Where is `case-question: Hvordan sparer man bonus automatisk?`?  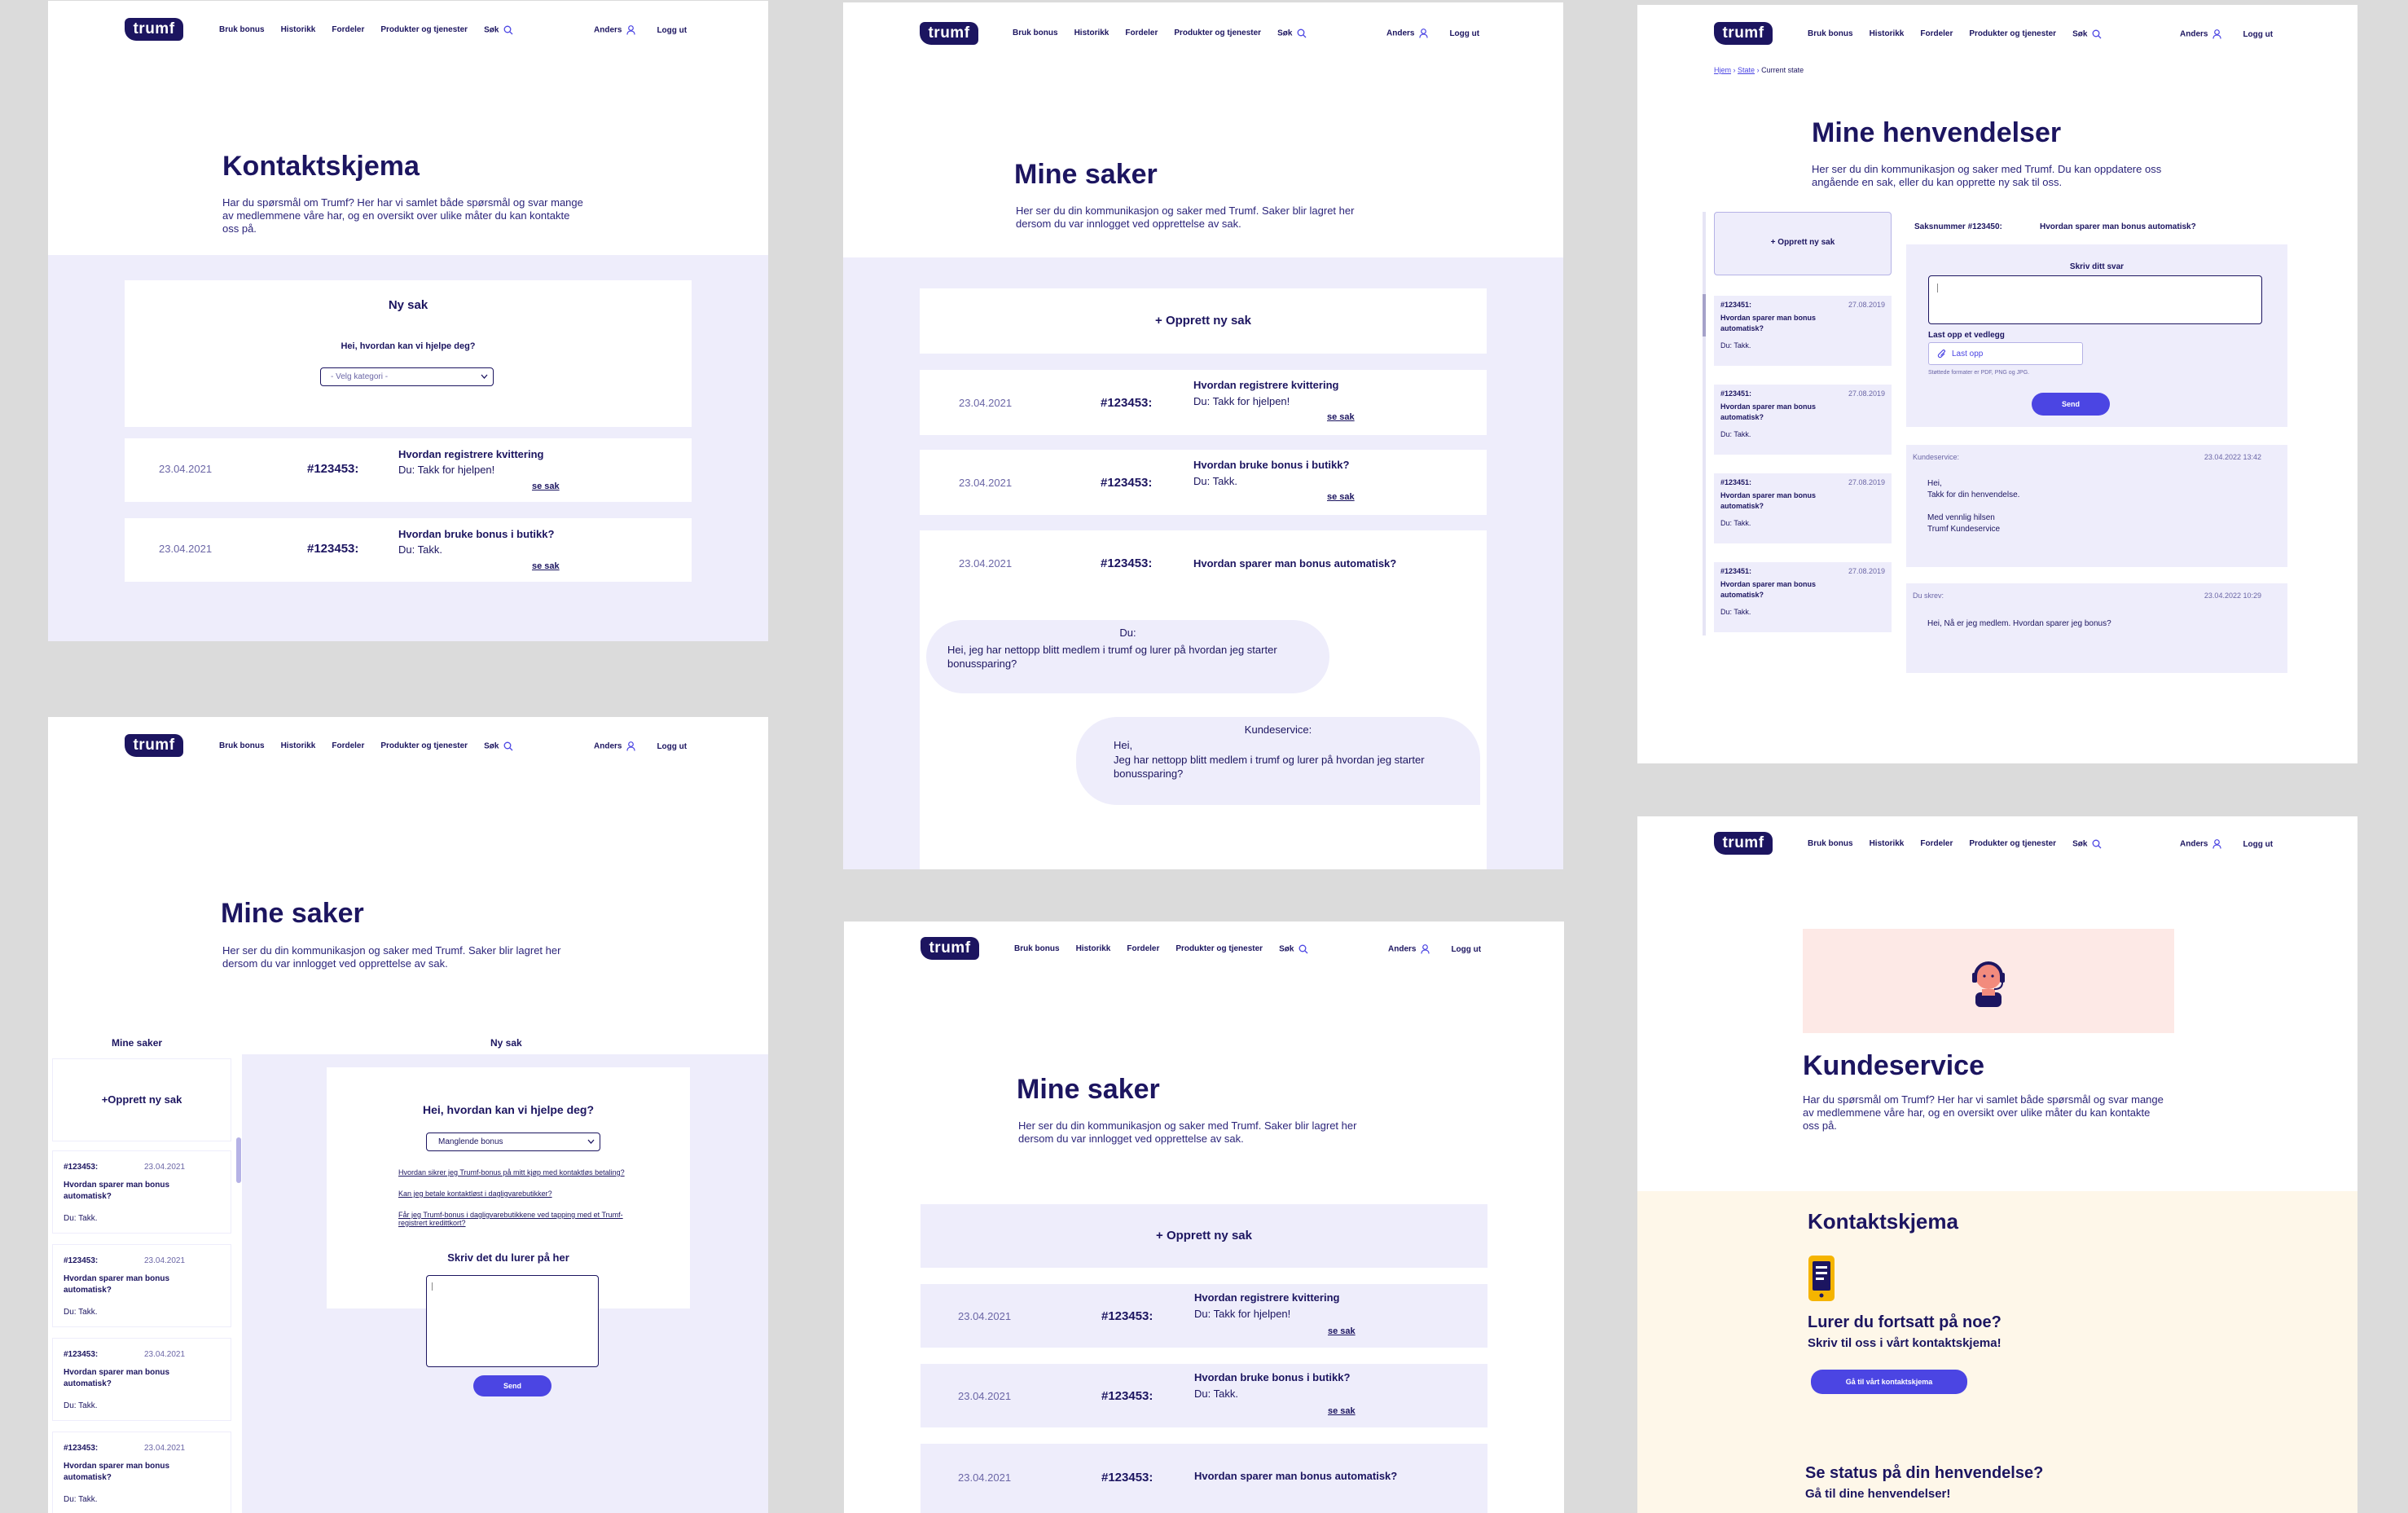
case-question: Hvordan sparer man bonus automatisk? is located at coordinates (1296, 1476).